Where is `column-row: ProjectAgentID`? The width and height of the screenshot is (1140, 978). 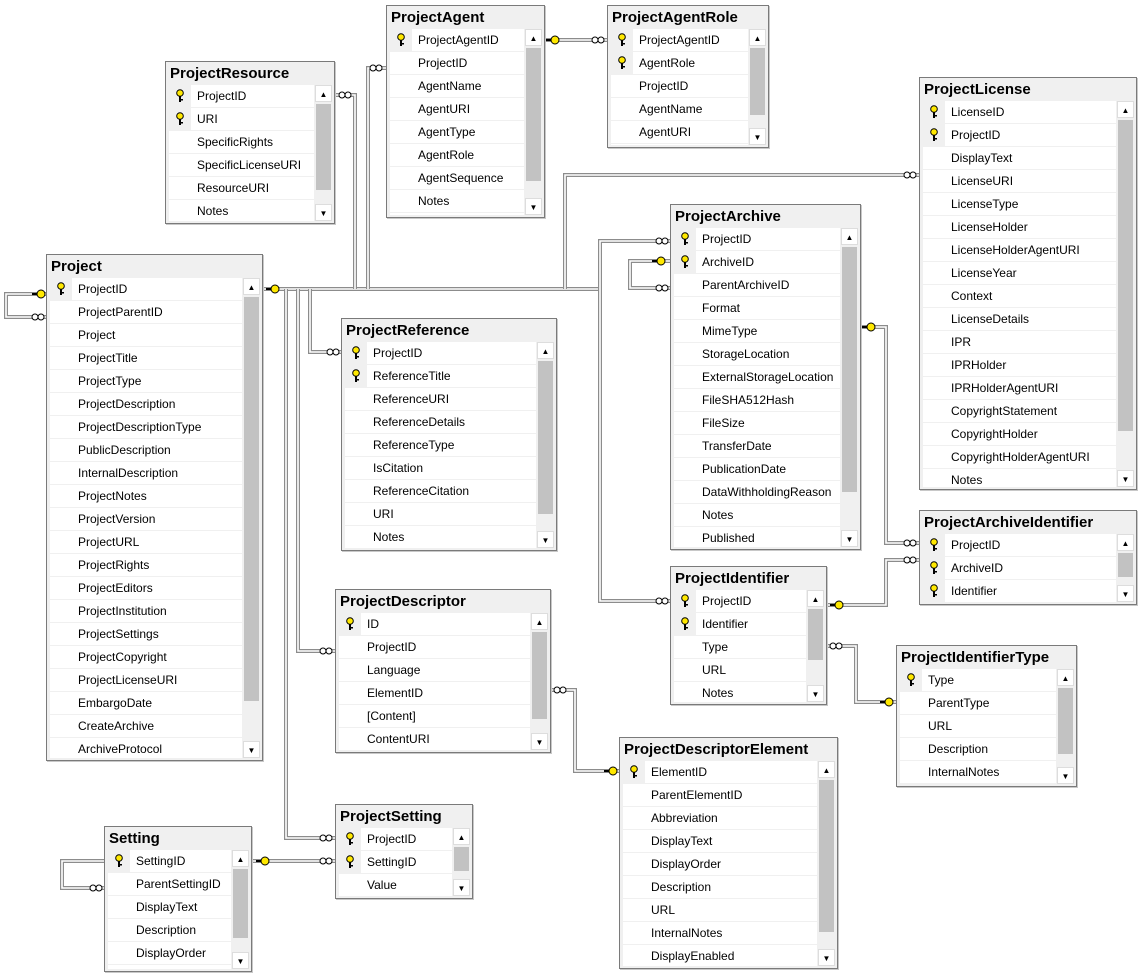
column-row: ProjectAgentID is located at coordinates (457, 40).